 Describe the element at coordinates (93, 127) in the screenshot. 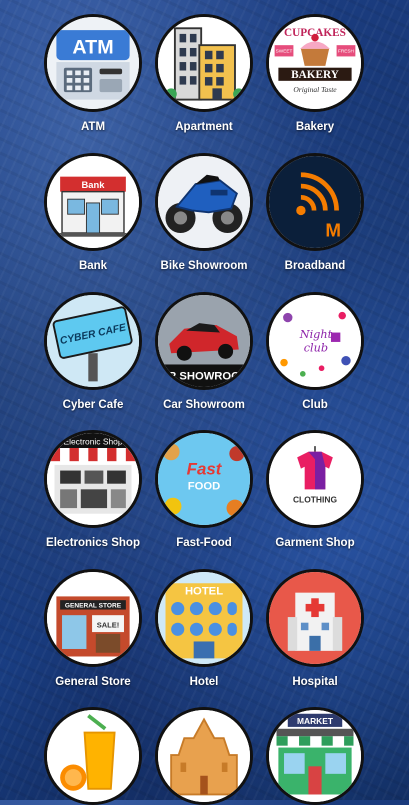

I see `category-label: ATM` at that location.